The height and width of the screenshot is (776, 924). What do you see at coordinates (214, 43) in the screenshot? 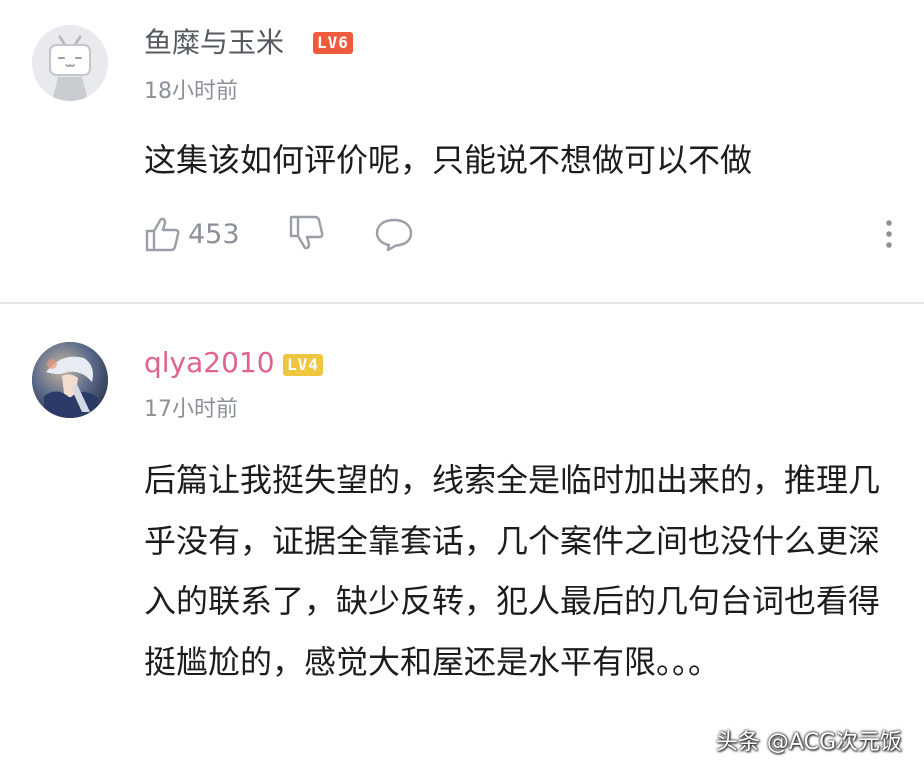
I see `username: 鱼糜与玉米` at bounding box center [214, 43].